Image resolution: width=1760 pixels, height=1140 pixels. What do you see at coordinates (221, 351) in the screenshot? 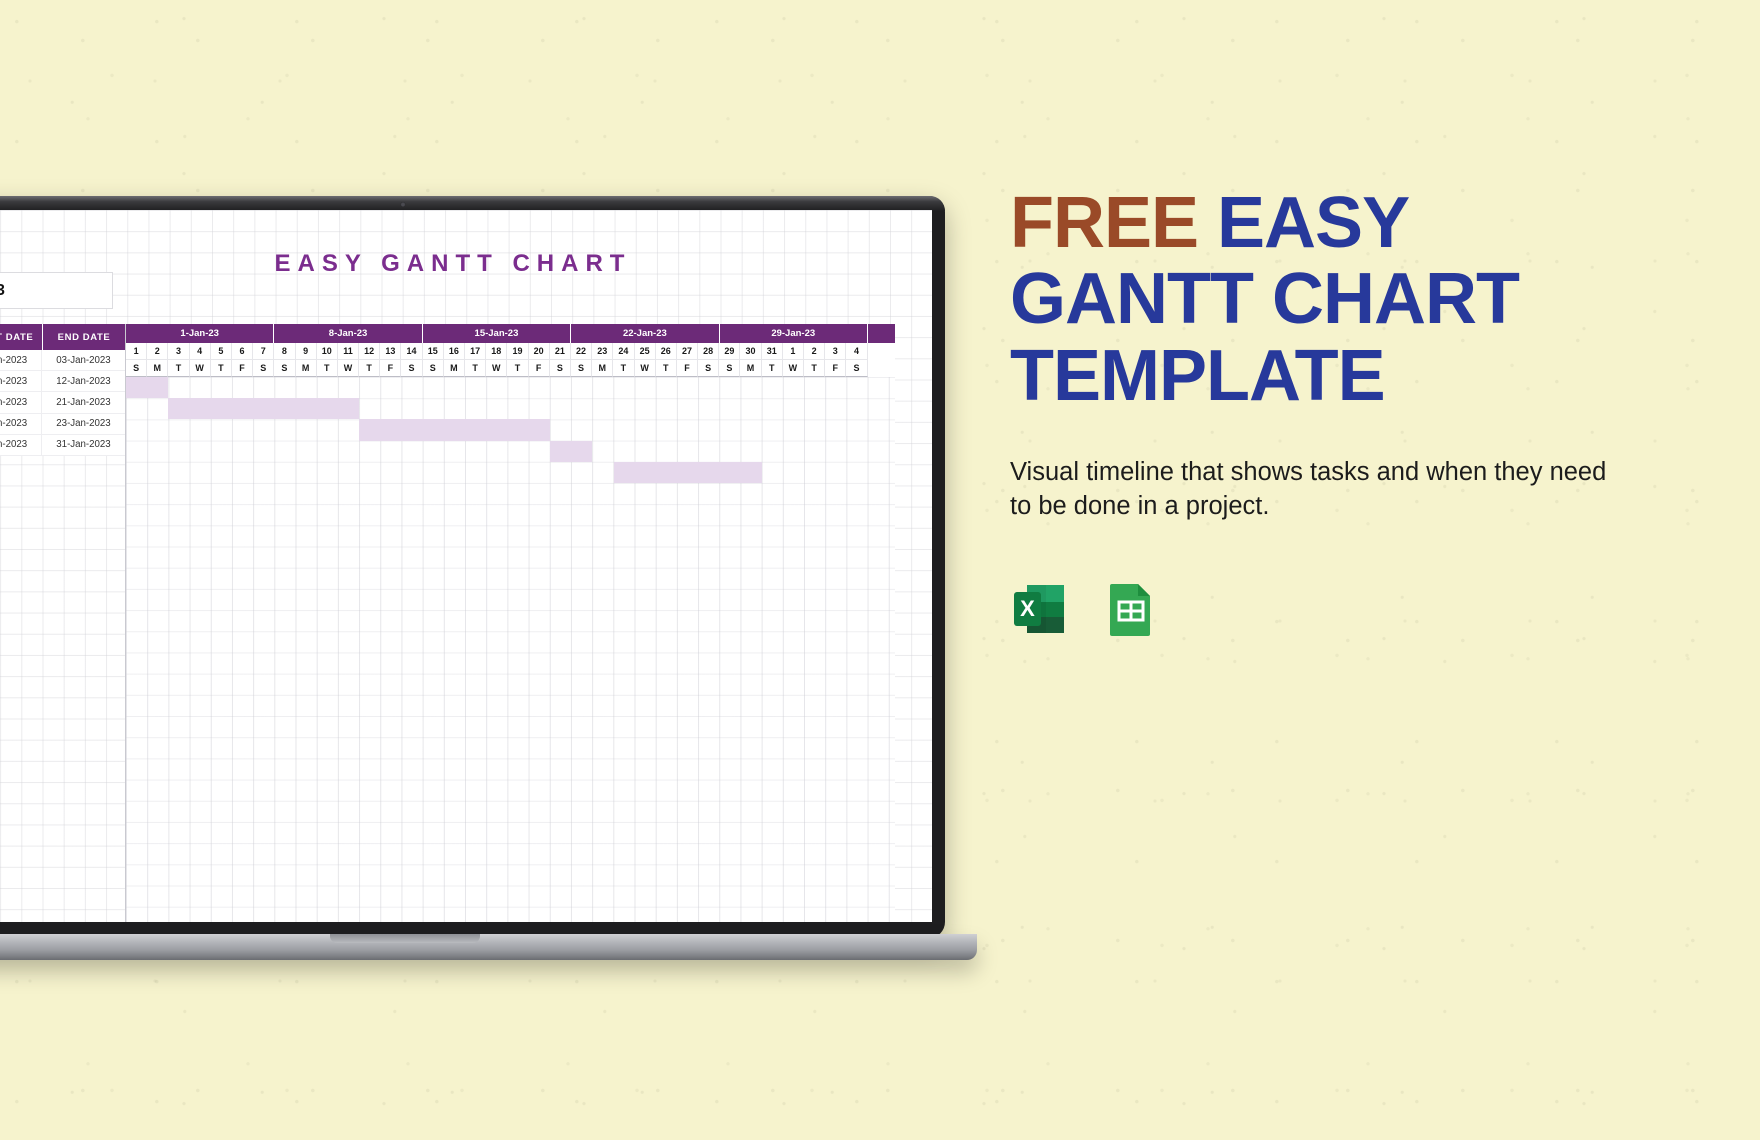
I see `gantt-day-number: 5` at bounding box center [221, 351].